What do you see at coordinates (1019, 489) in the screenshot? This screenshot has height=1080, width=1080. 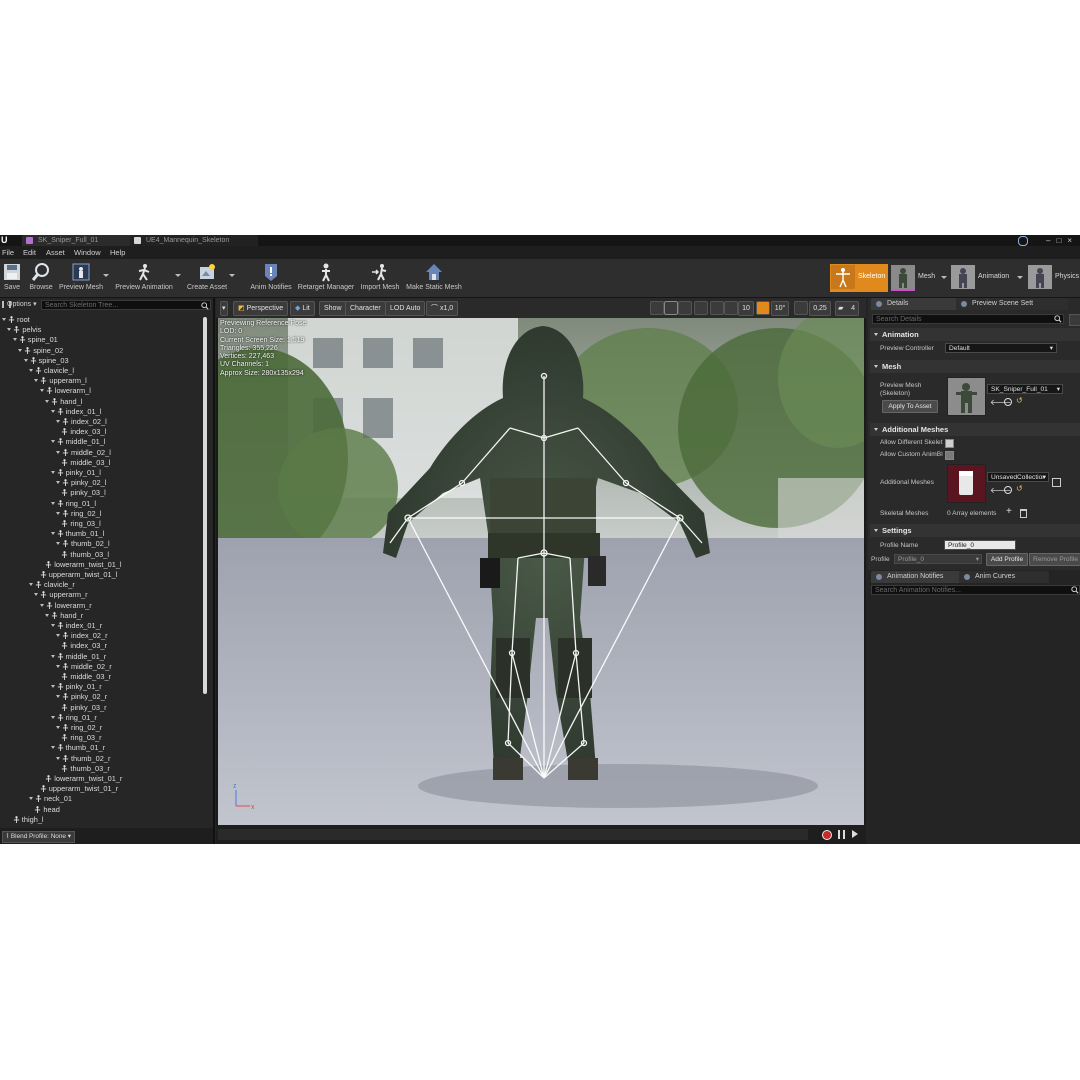 I see `reset-icon: ↺` at bounding box center [1019, 489].